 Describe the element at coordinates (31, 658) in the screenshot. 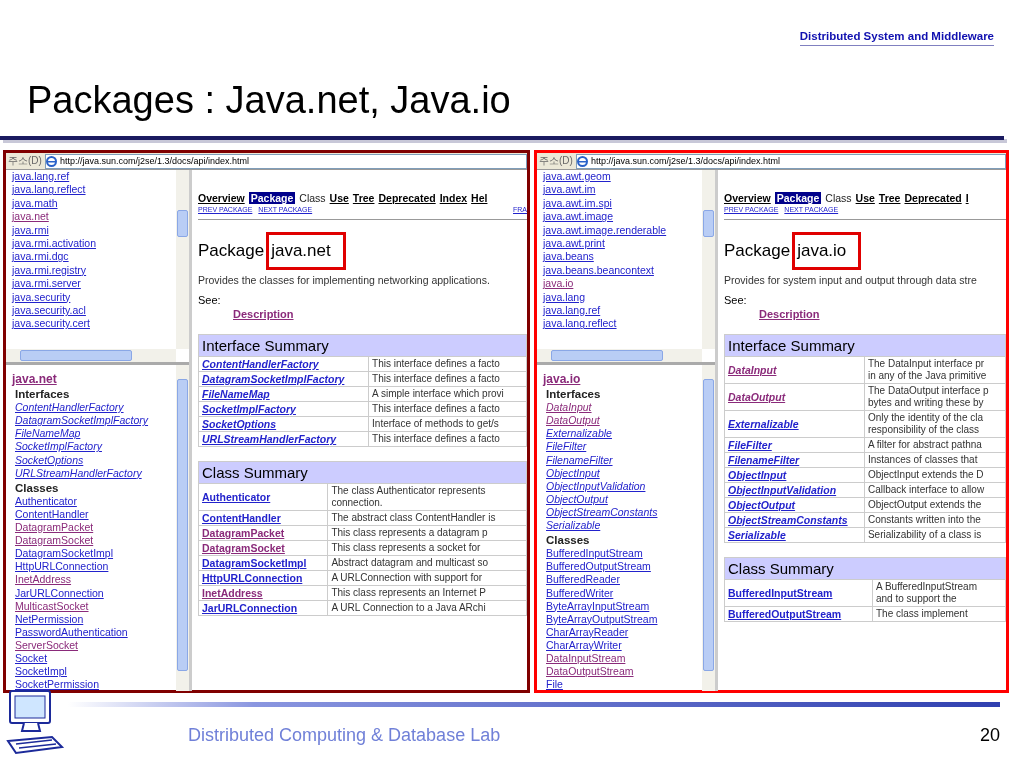

I see `class-link: Socket` at that location.